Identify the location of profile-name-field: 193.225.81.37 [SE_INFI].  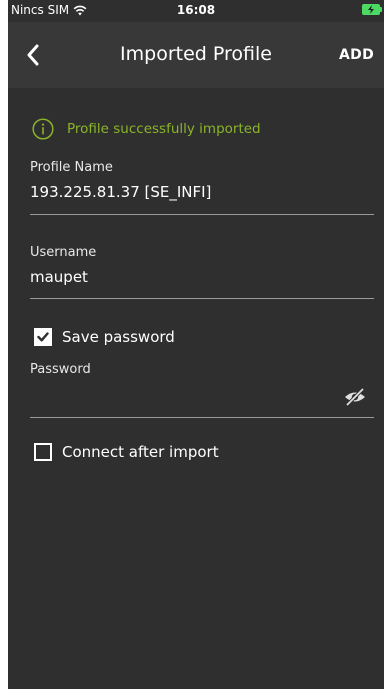
(120, 192).